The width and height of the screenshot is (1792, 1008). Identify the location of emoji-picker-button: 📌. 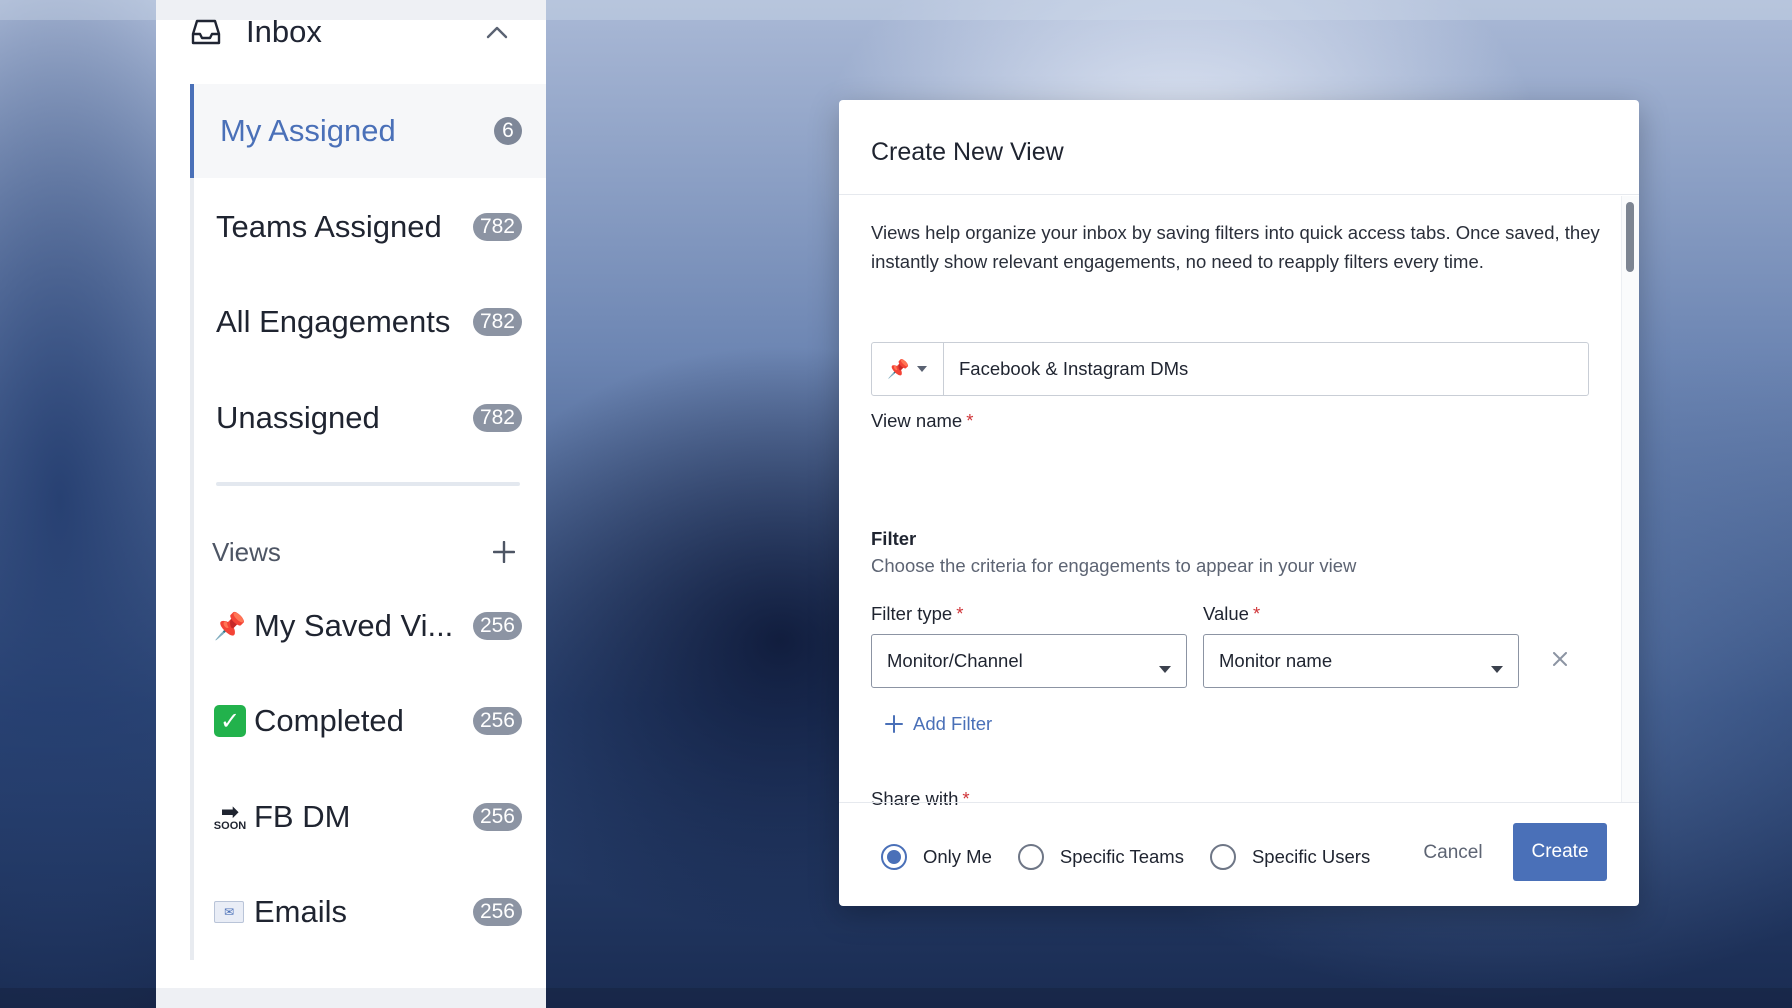
(908, 369).